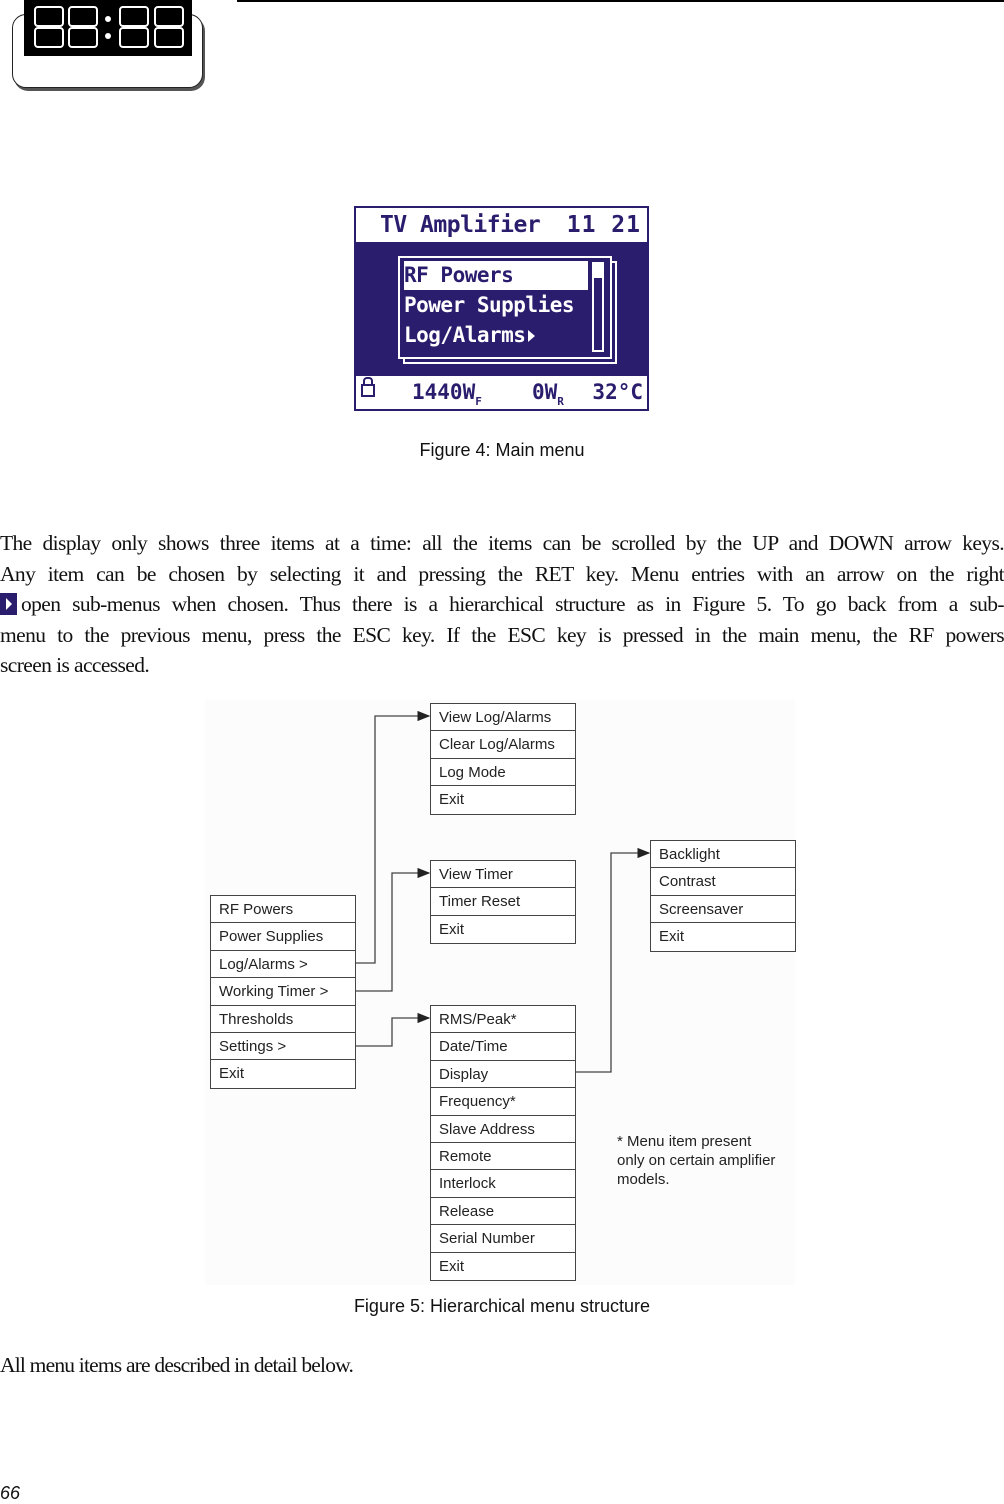  What do you see at coordinates (503, 1075) in the screenshot?
I see `settings-menu-item: Display` at bounding box center [503, 1075].